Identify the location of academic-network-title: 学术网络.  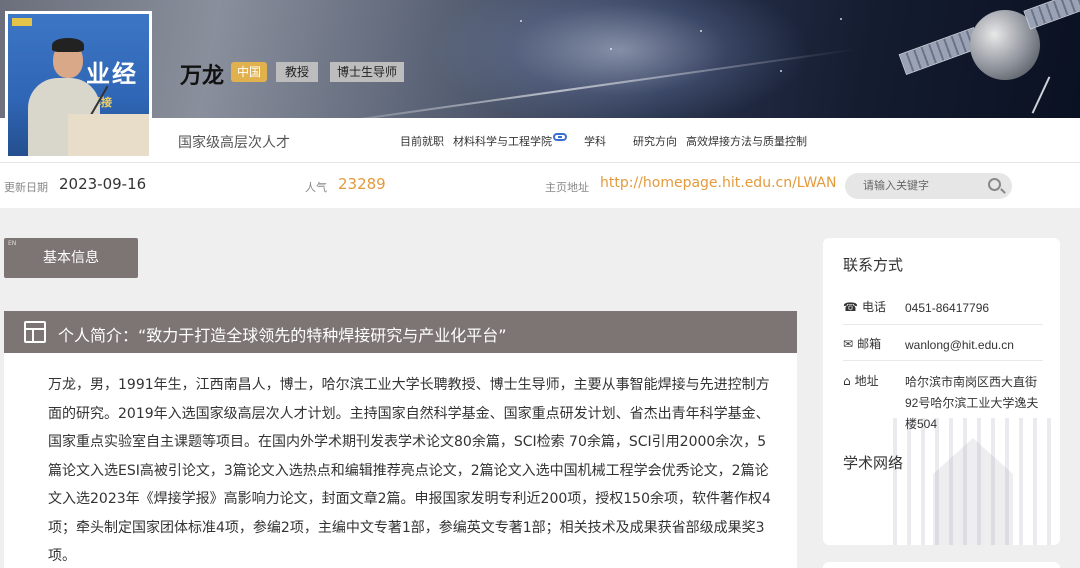
(873, 463).